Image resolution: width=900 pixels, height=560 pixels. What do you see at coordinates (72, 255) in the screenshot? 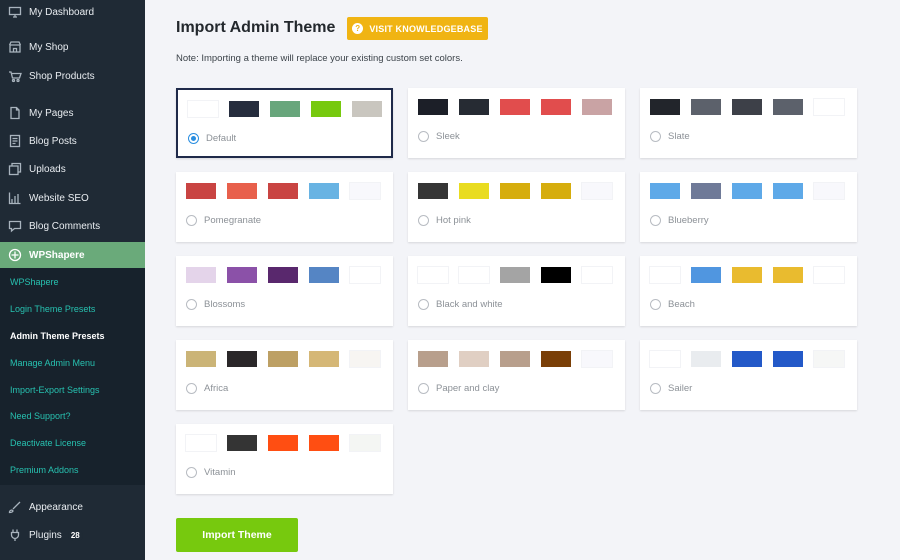
I see `sidebar-item-wpshapere: WPShapere` at bounding box center [72, 255].